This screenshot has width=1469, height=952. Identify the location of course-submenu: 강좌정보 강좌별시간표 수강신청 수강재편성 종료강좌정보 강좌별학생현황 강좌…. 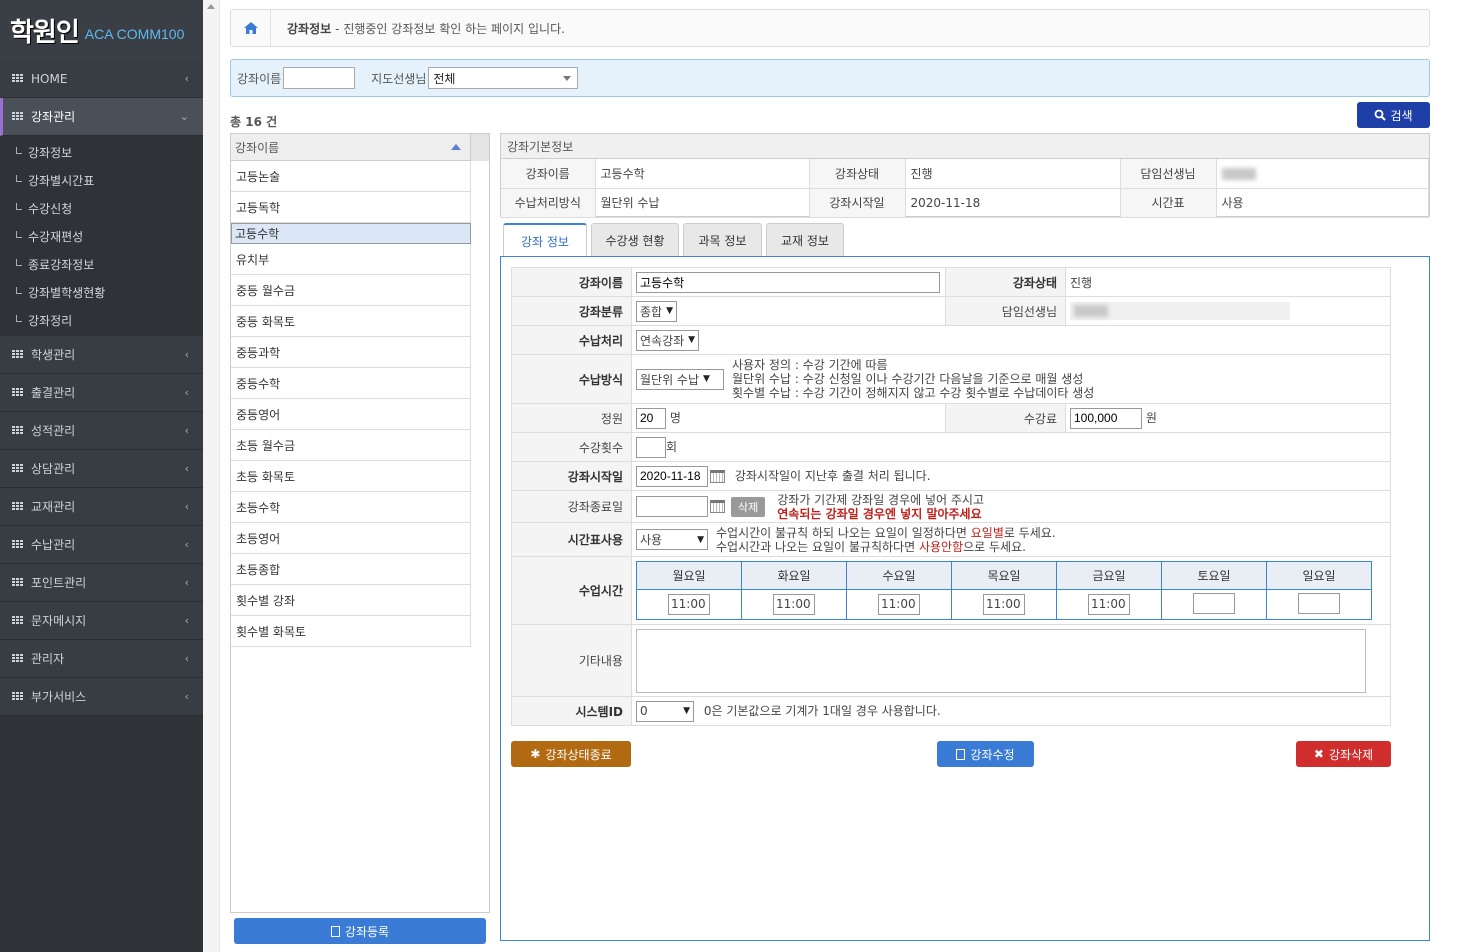
(101, 236).